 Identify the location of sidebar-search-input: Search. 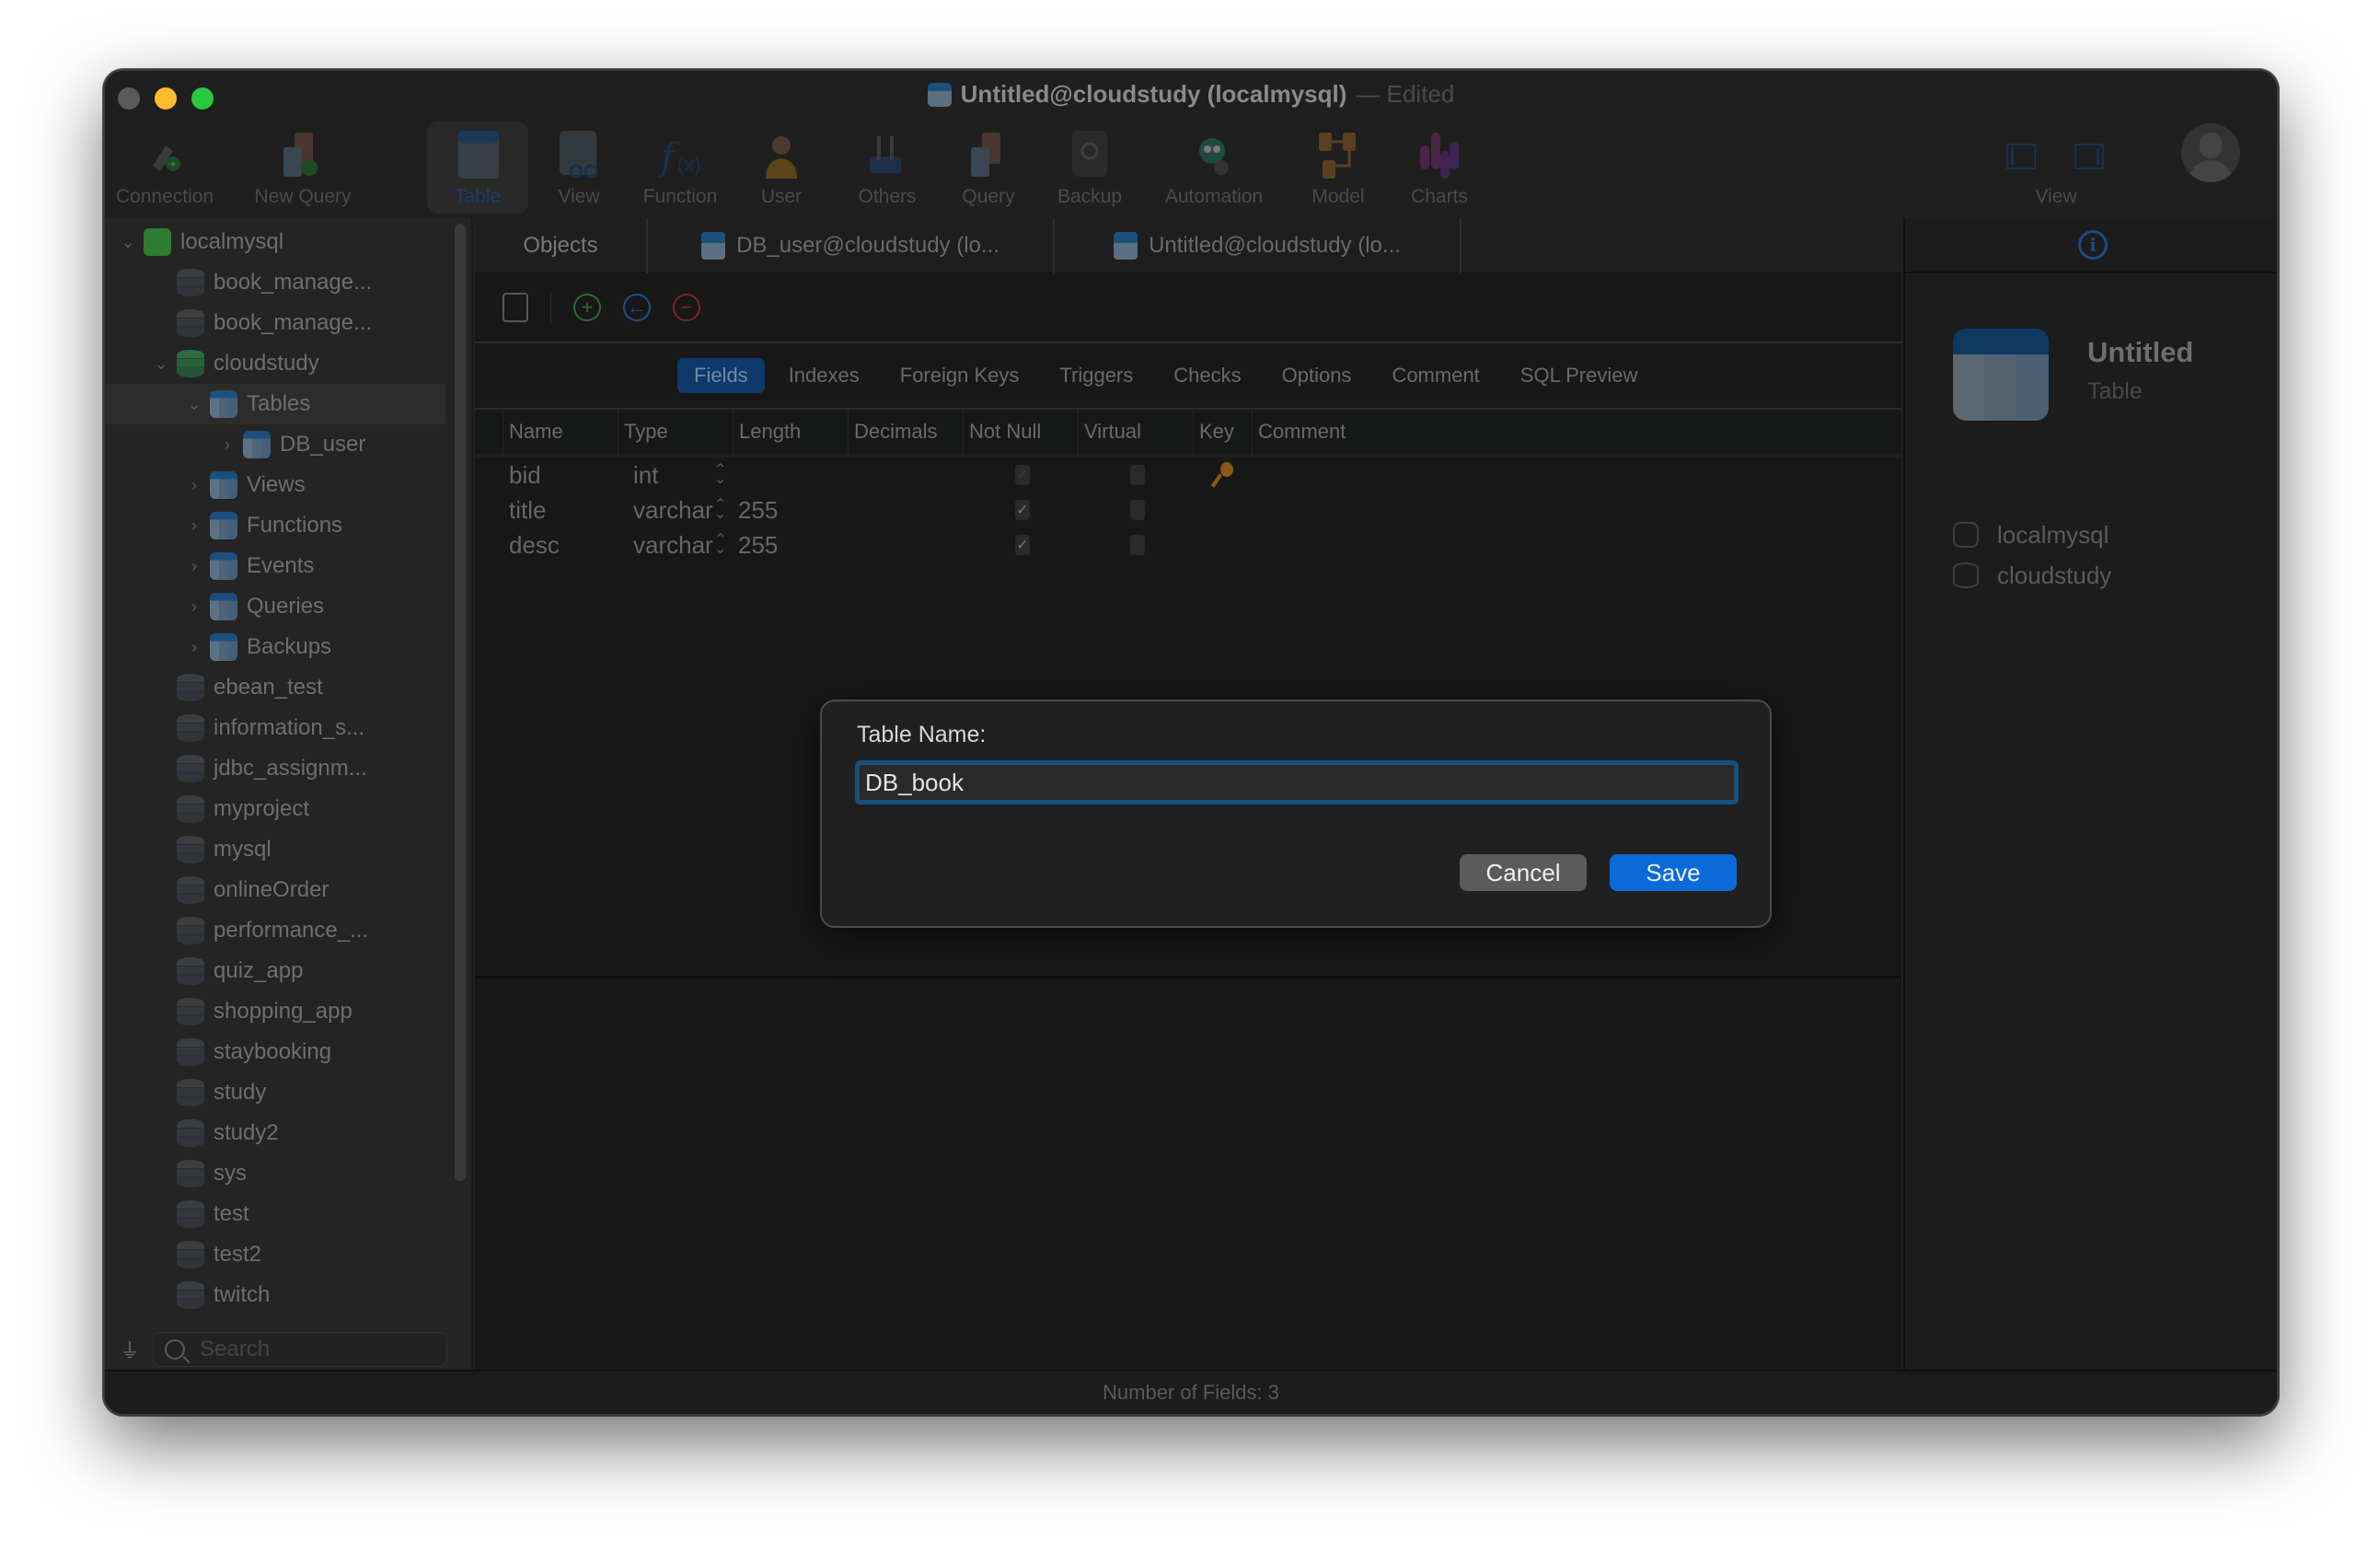
(300, 1349).